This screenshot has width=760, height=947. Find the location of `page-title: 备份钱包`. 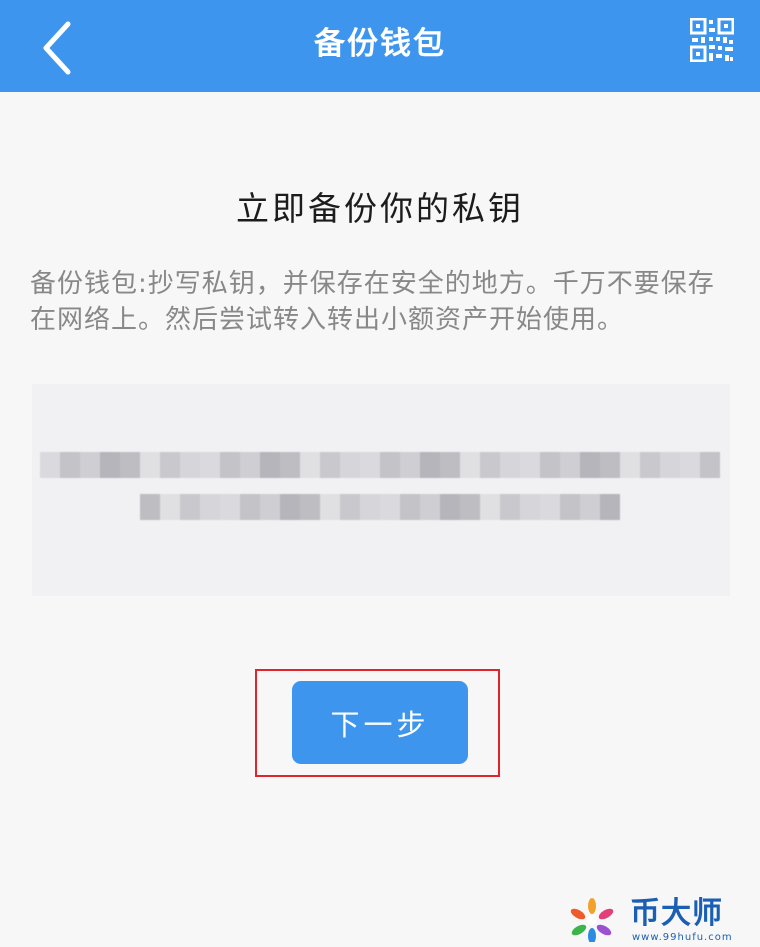

page-title: 备份钱包 is located at coordinates (380, 44).